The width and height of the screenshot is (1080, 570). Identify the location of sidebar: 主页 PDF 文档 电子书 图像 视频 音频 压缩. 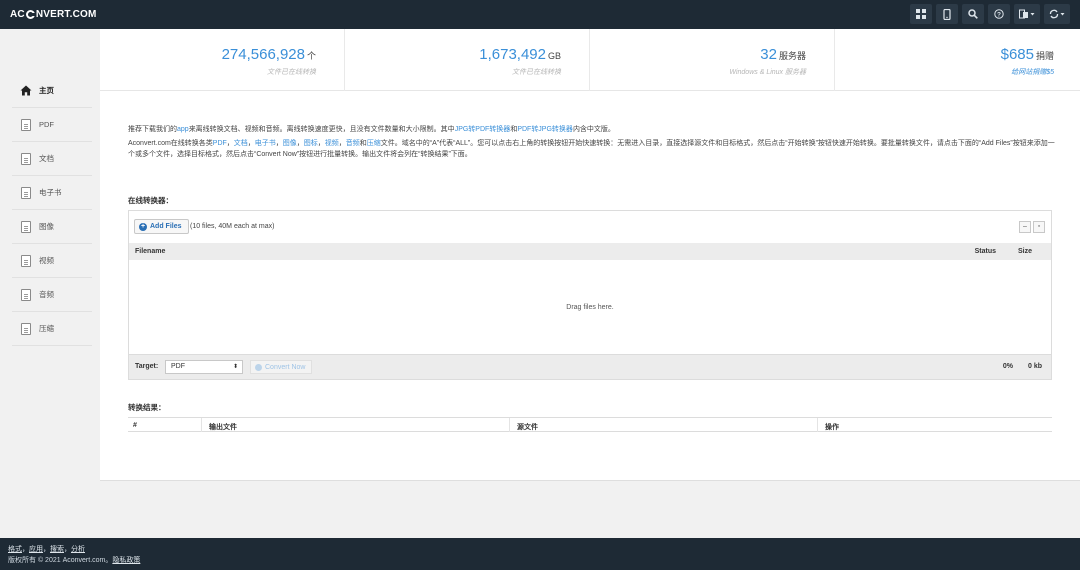
(50, 283).